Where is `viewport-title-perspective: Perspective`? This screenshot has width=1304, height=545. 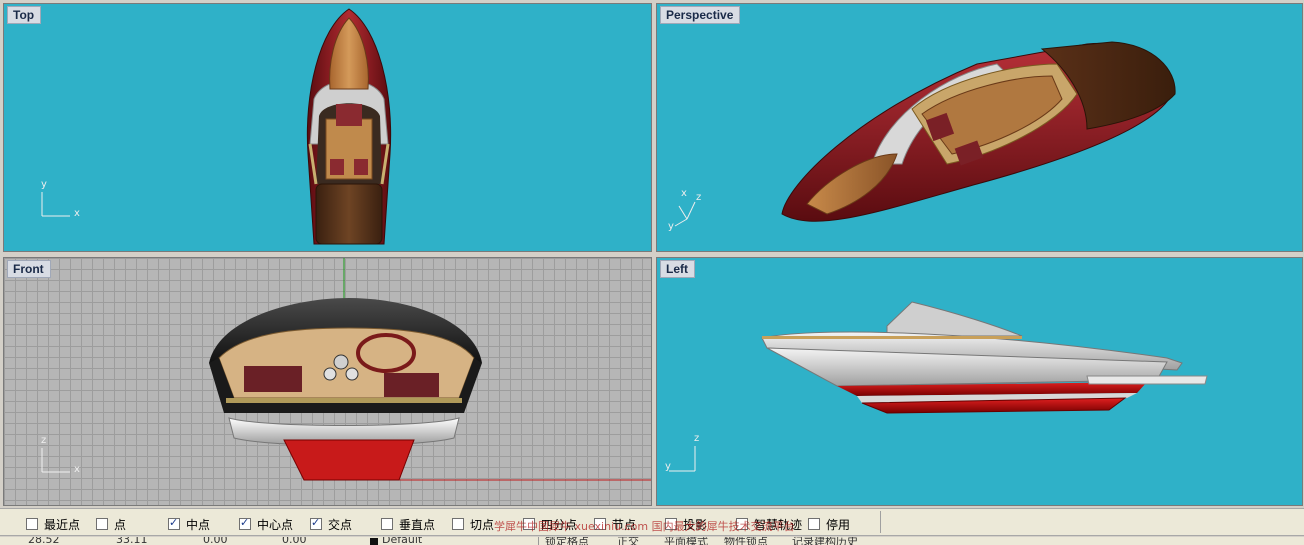 viewport-title-perspective: Perspective is located at coordinates (700, 15).